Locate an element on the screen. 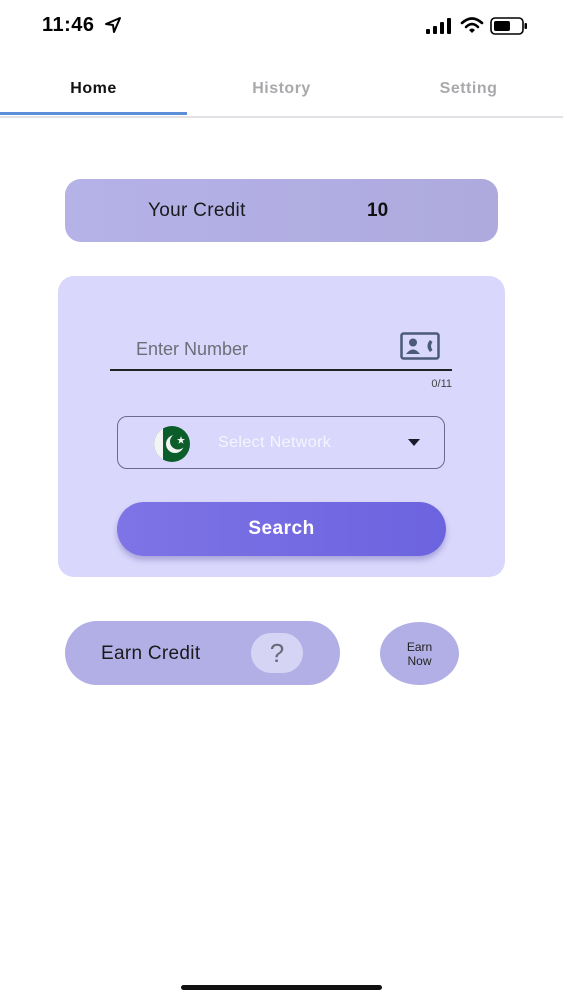  help-icon: ? is located at coordinates (277, 653).